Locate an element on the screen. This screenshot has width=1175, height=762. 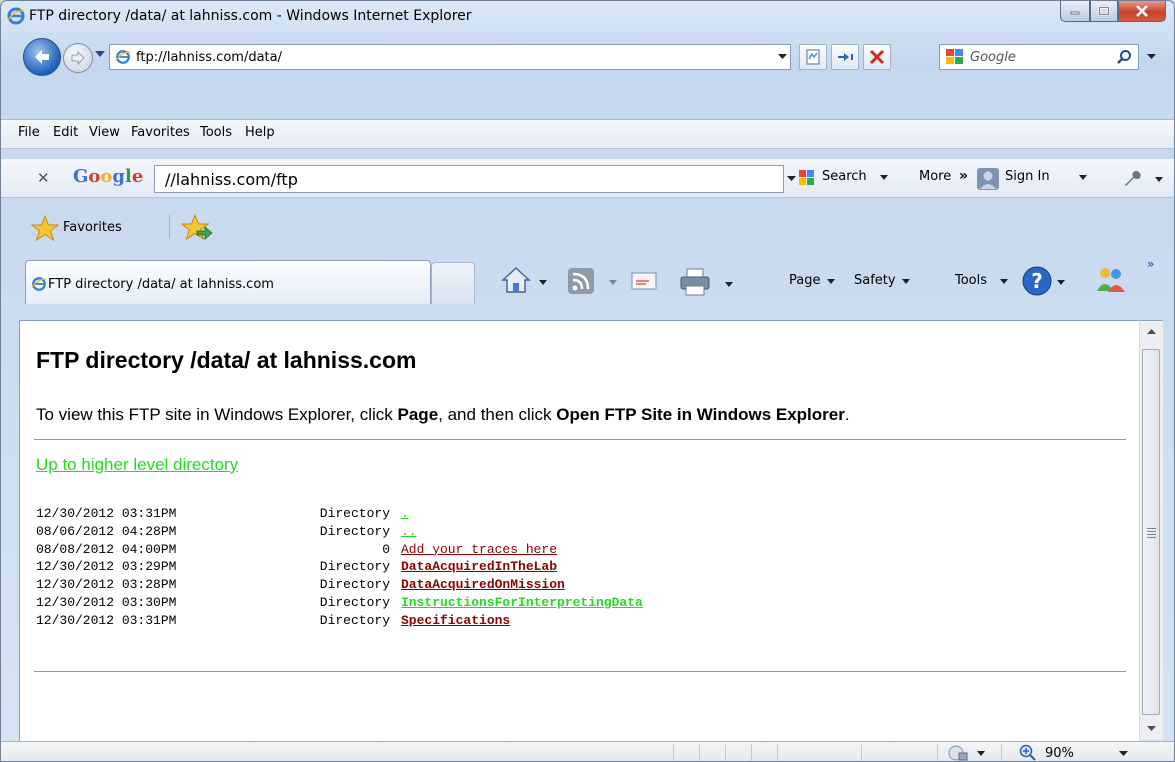
scroll-up-button is located at coordinates (1151, 332).